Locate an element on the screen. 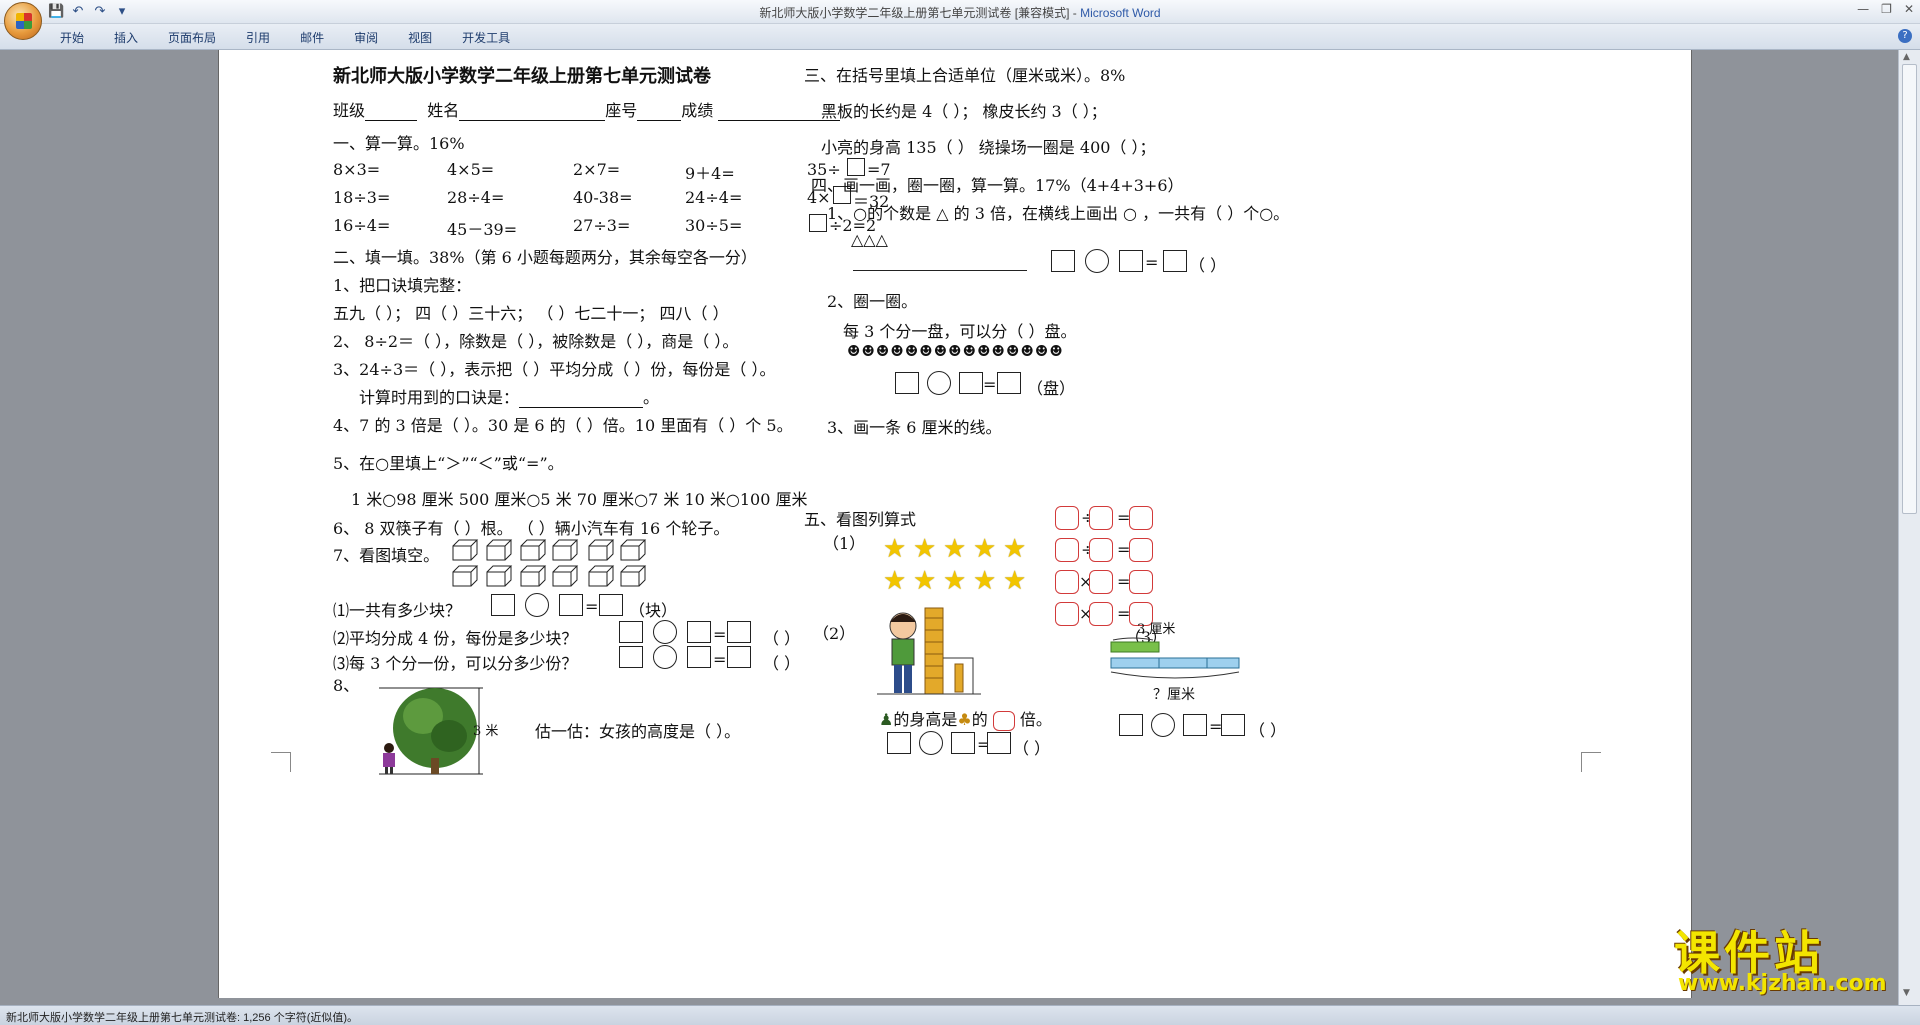 The width and height of the screenshot is (1920, 1025). tab-view: 视图 is located at coordinates (420, 37).